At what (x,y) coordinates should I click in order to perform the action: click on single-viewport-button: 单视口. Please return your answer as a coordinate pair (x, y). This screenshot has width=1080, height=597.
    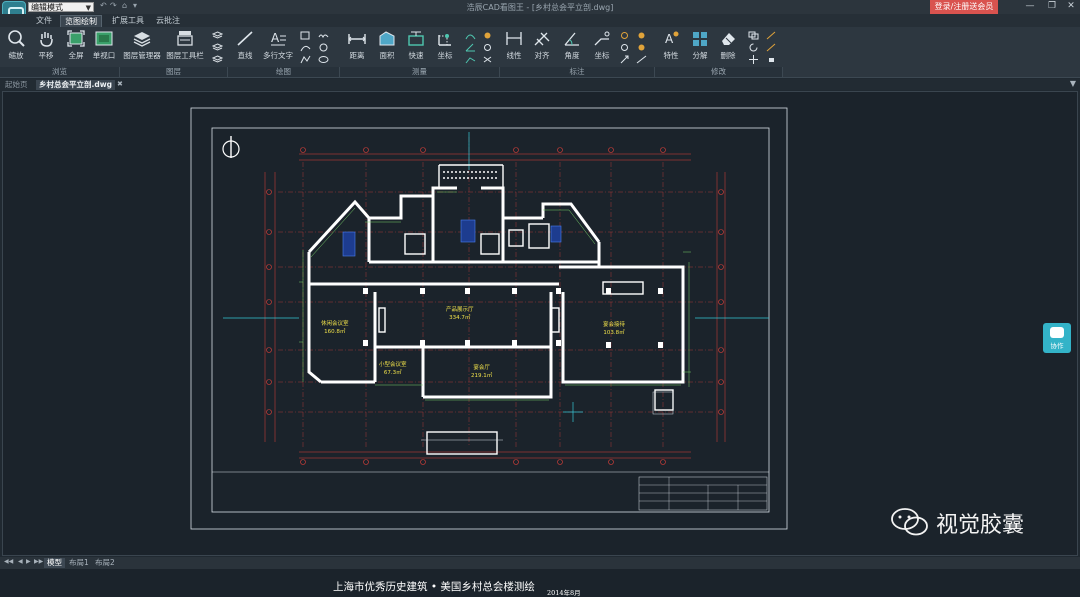
    Looking at the image, I should click on (104, 48).